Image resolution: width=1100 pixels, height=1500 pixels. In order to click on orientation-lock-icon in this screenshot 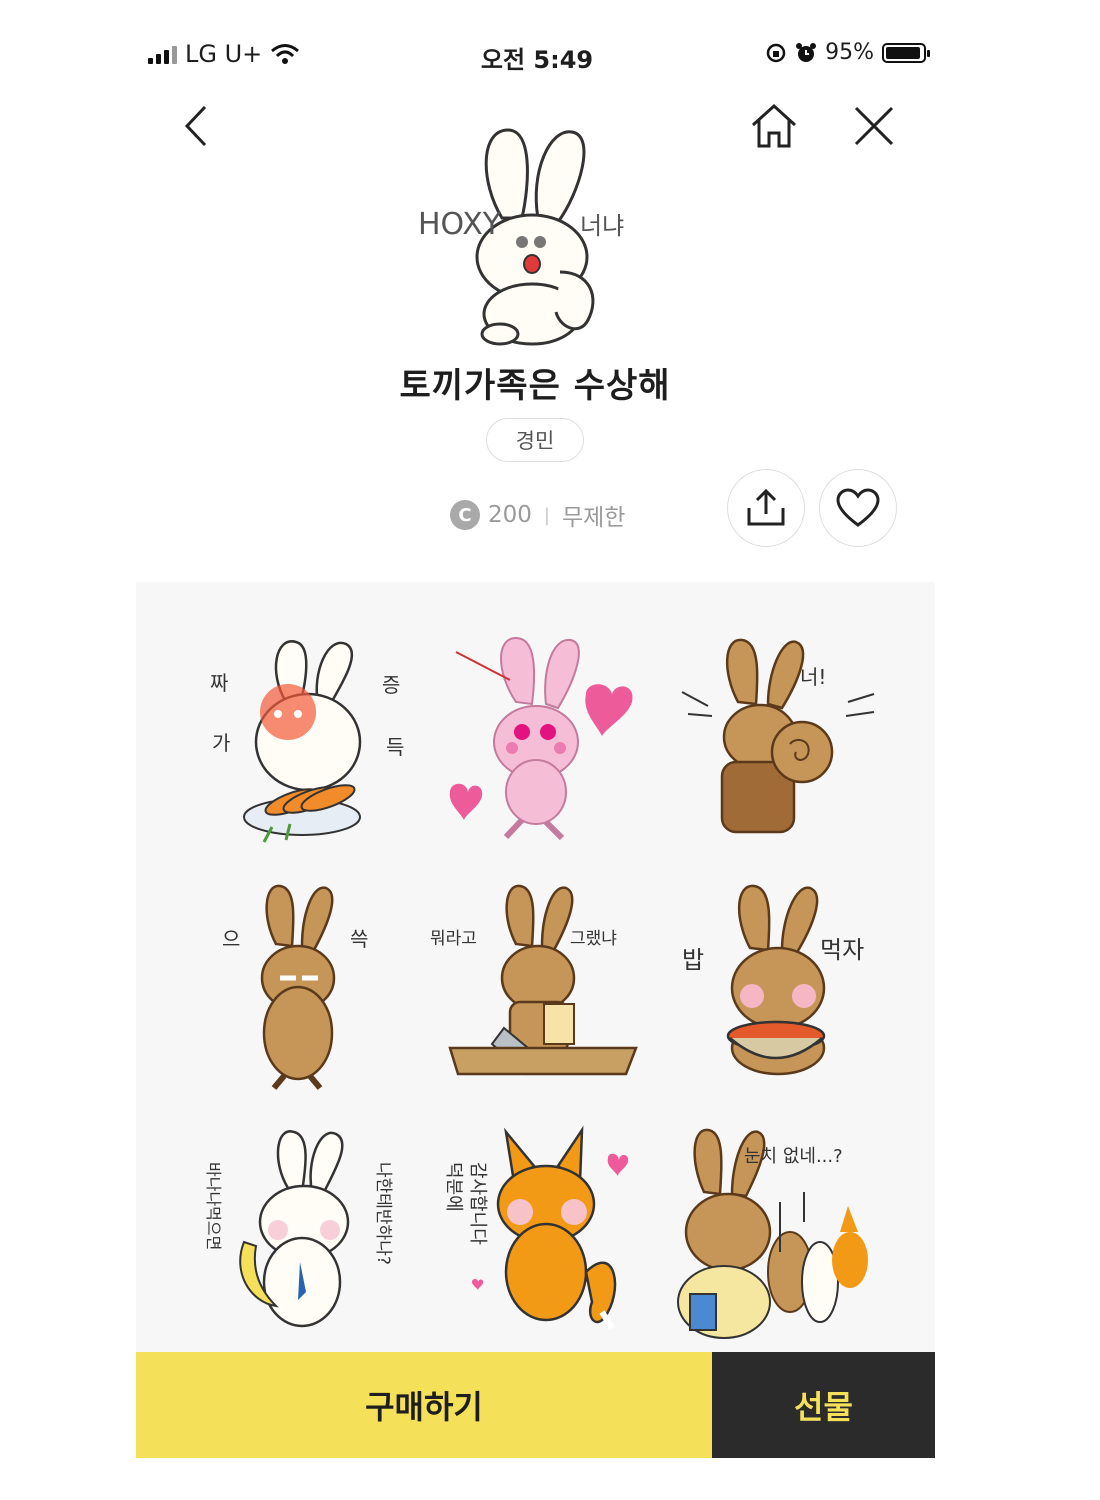, I will do `click(776, 52)`.